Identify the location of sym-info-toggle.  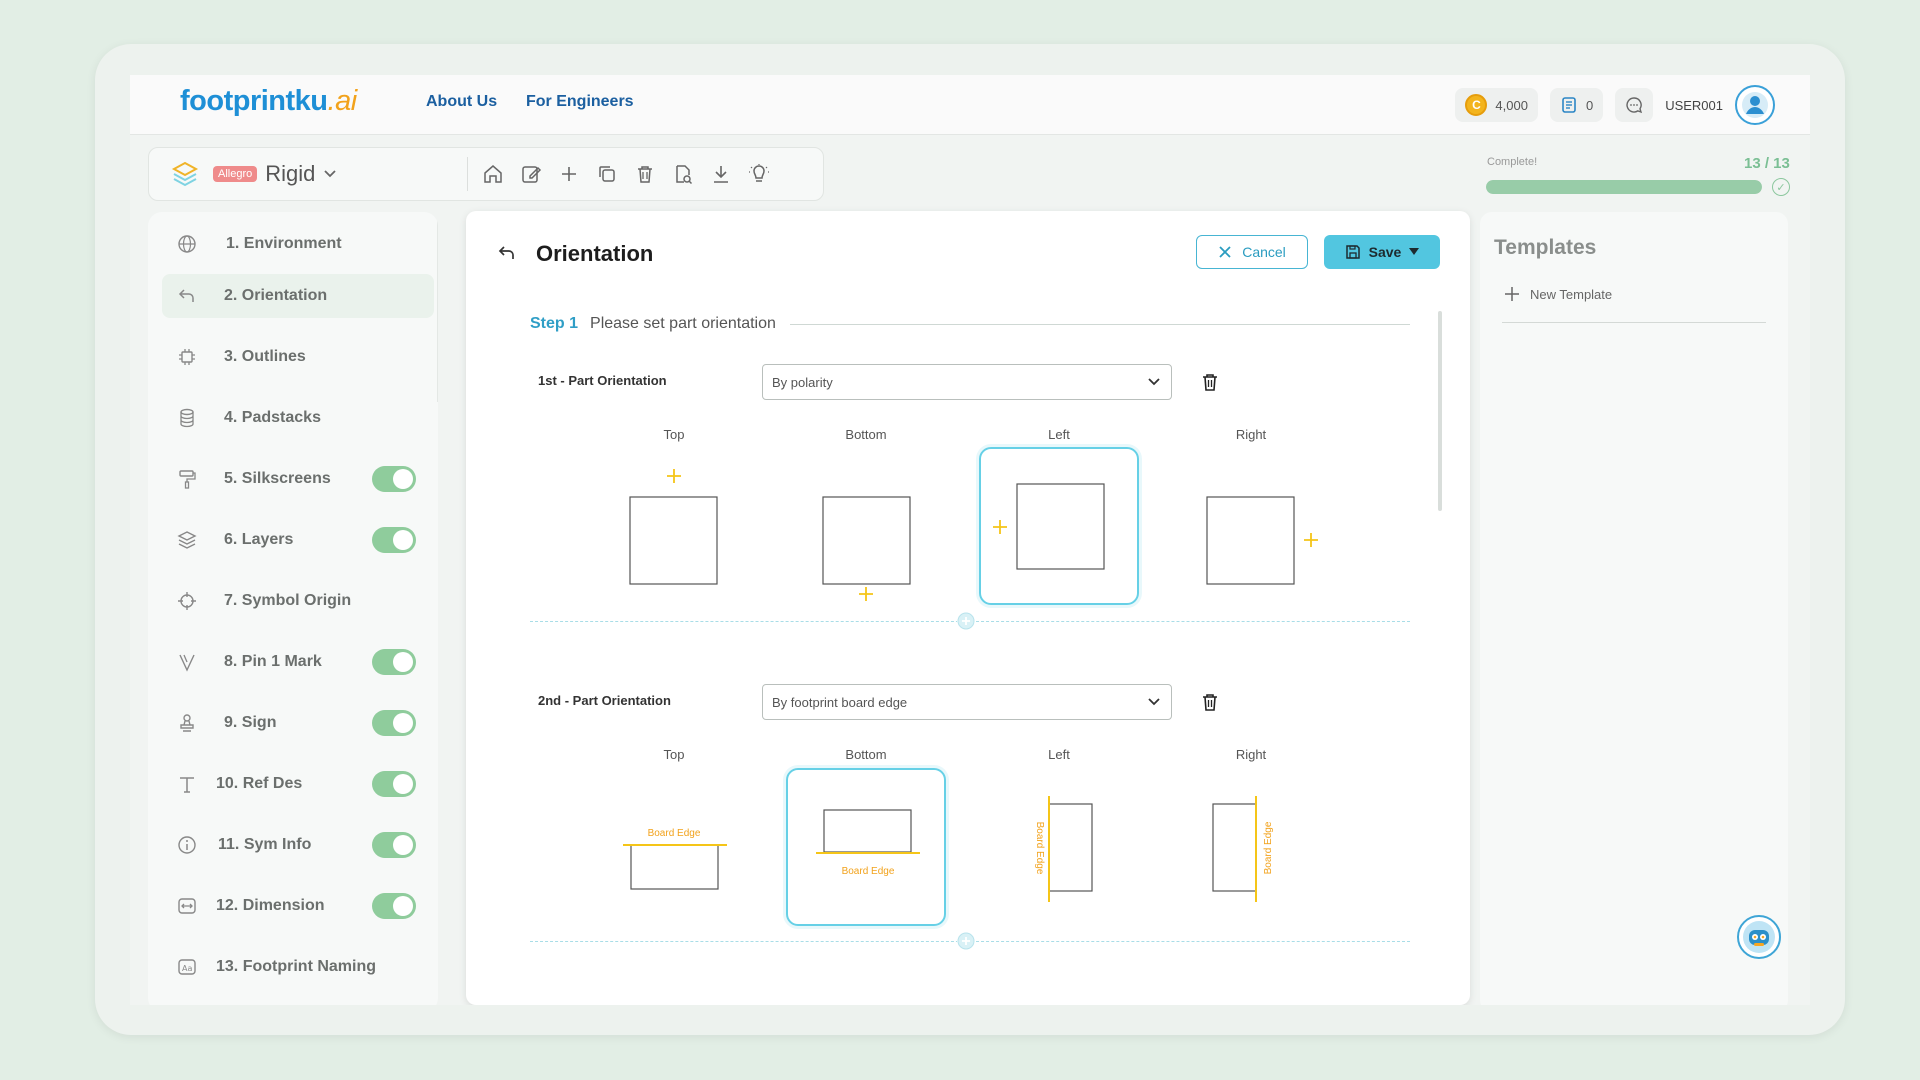
(394, 845).